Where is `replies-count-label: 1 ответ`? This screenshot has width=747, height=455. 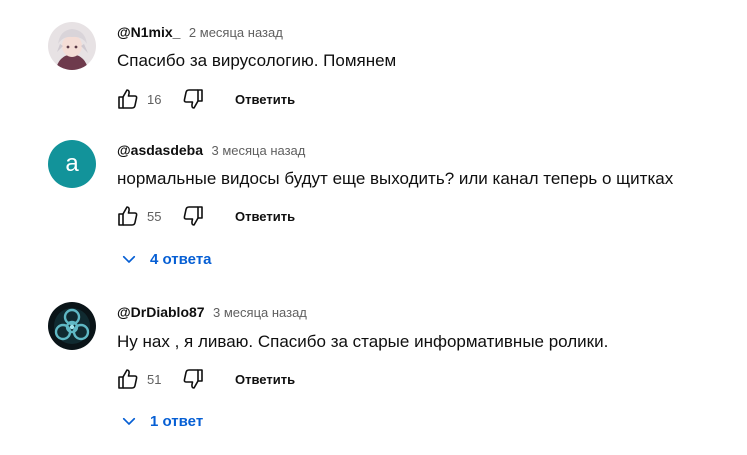 replies-count-label: 1 ответ is located at coordinates (177, 421).